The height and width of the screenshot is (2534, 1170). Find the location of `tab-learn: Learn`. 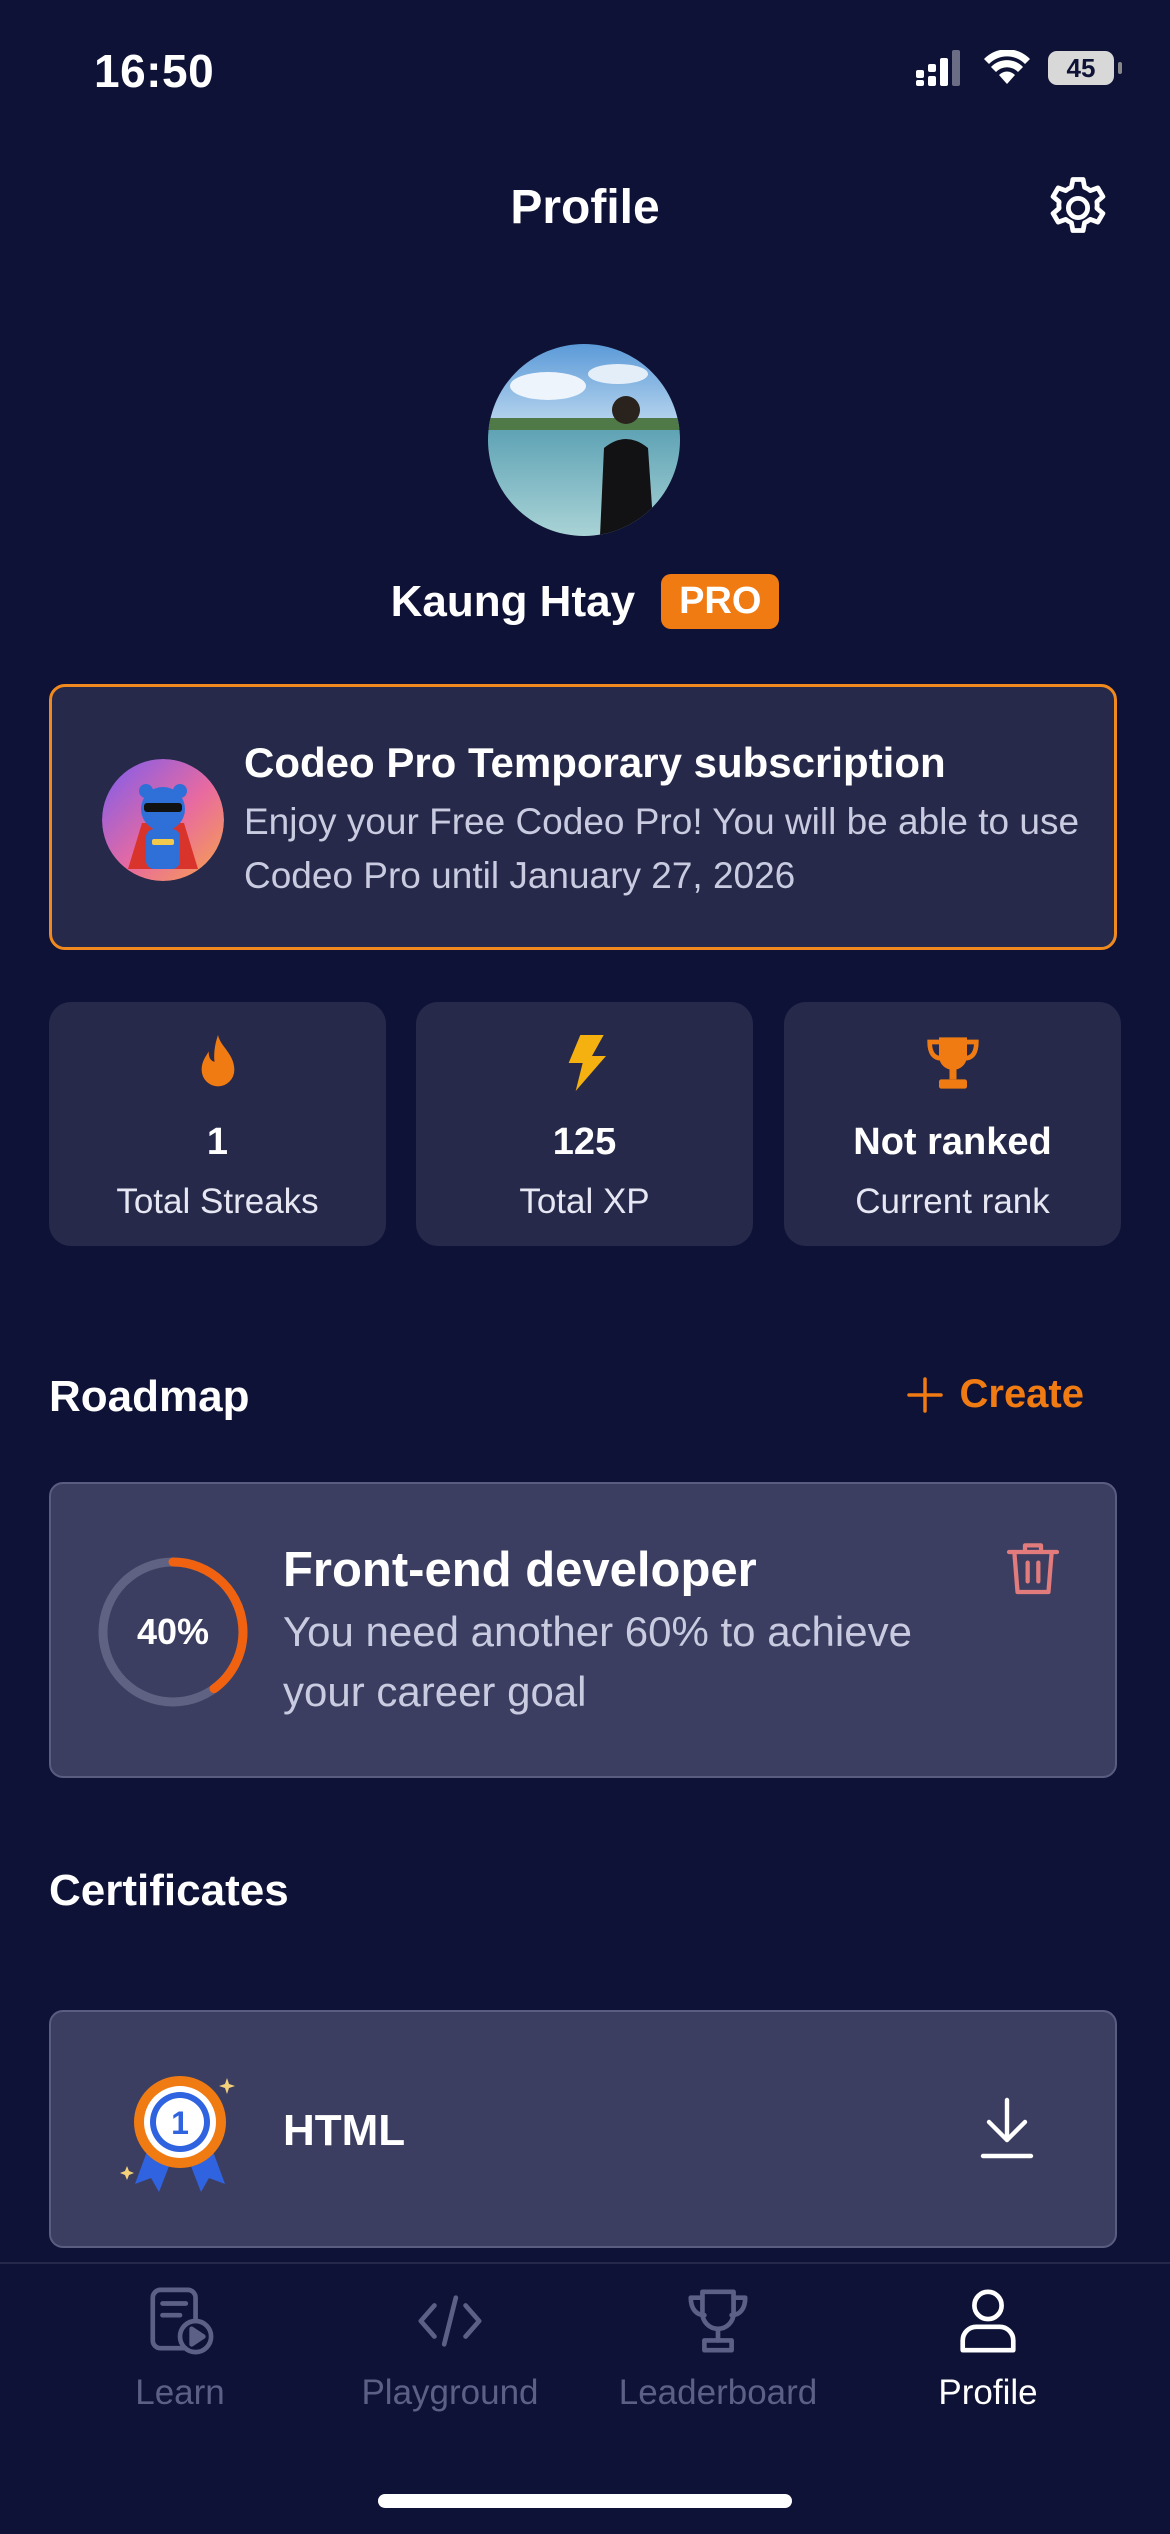

tab-learn: Learn is located at coordinates (180, 2349).